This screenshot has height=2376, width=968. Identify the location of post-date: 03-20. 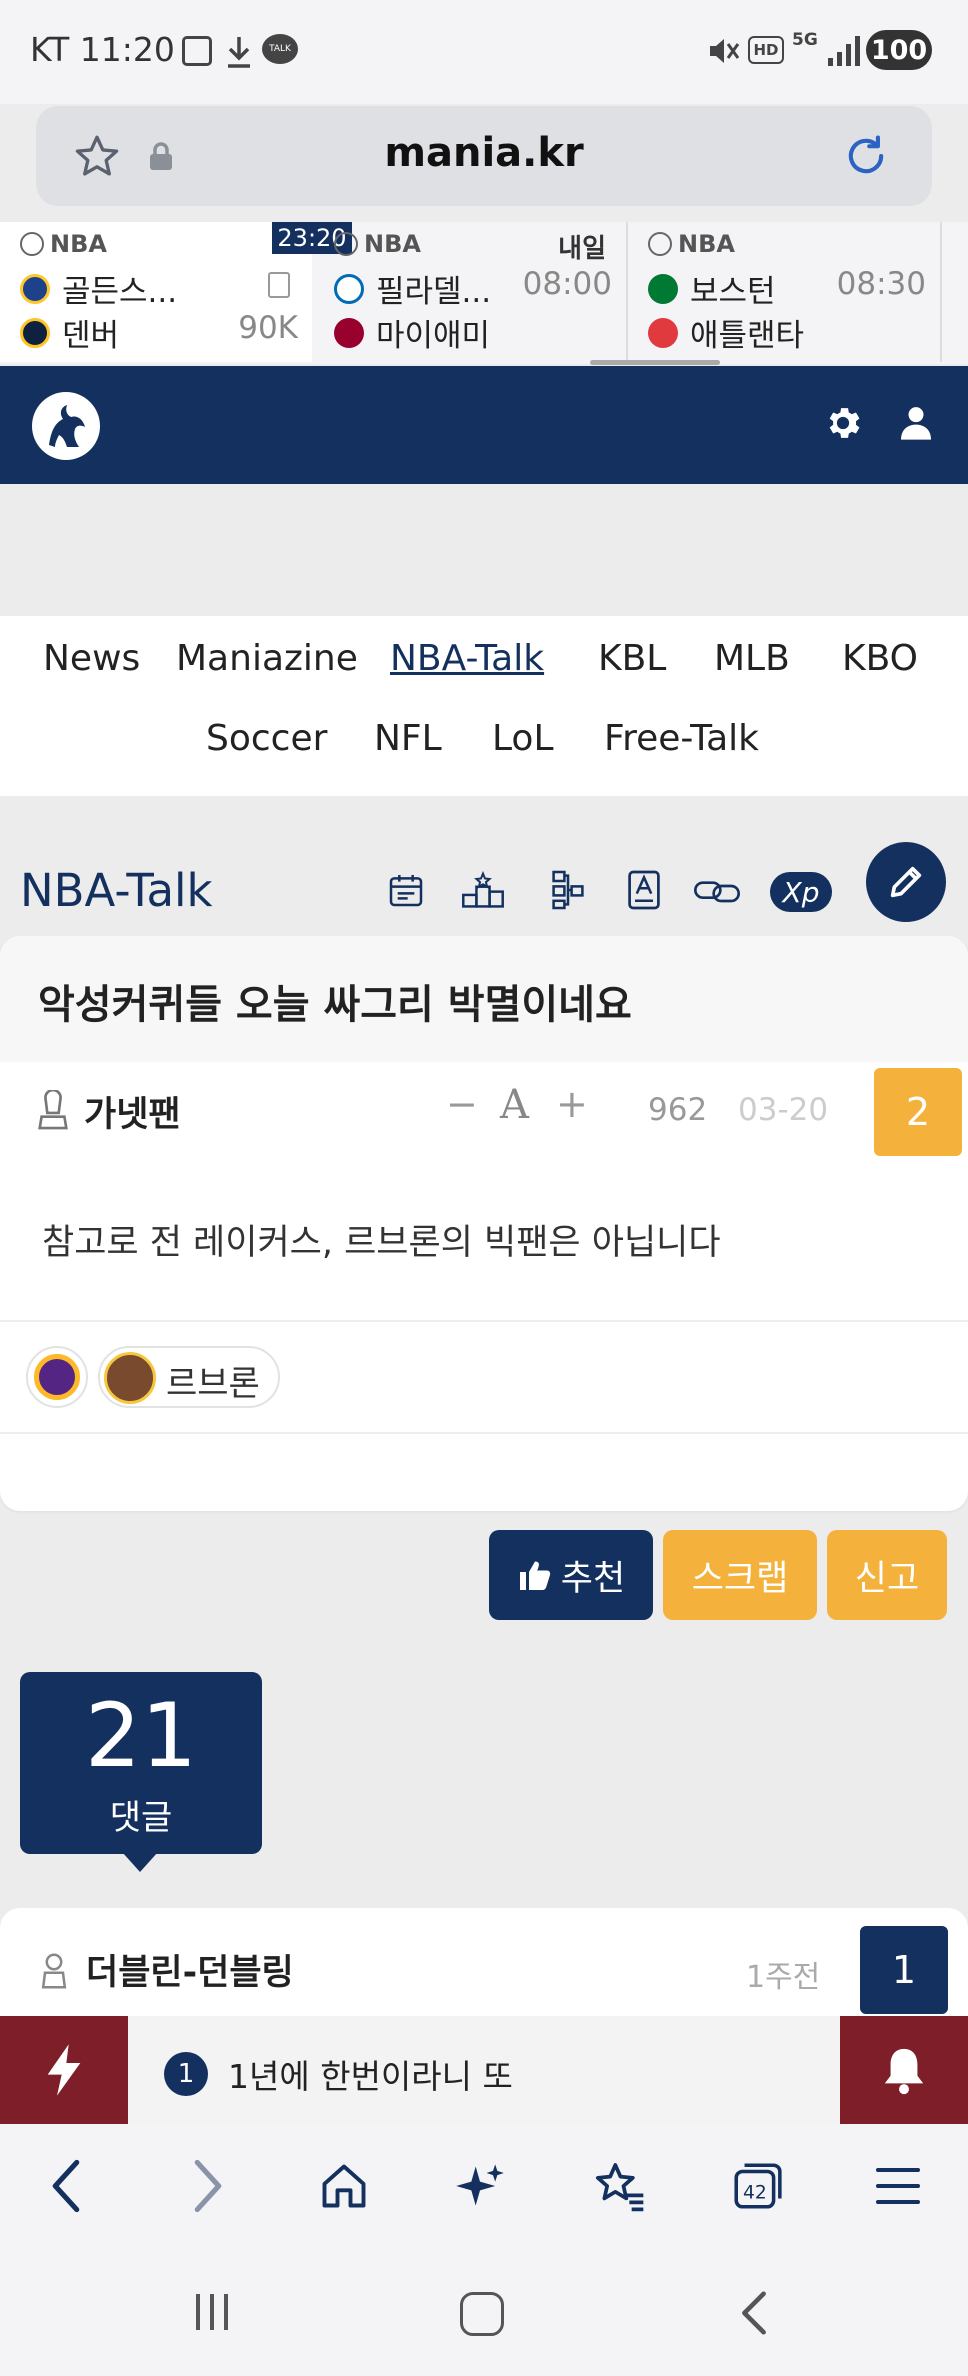
(783, 1110).